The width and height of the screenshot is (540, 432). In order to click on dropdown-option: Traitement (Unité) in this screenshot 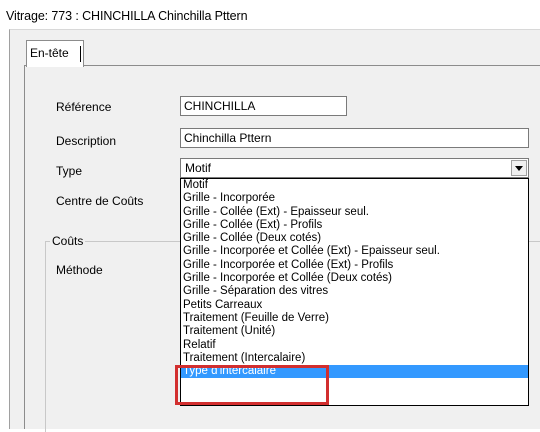, I will do `click(354, 331)`.